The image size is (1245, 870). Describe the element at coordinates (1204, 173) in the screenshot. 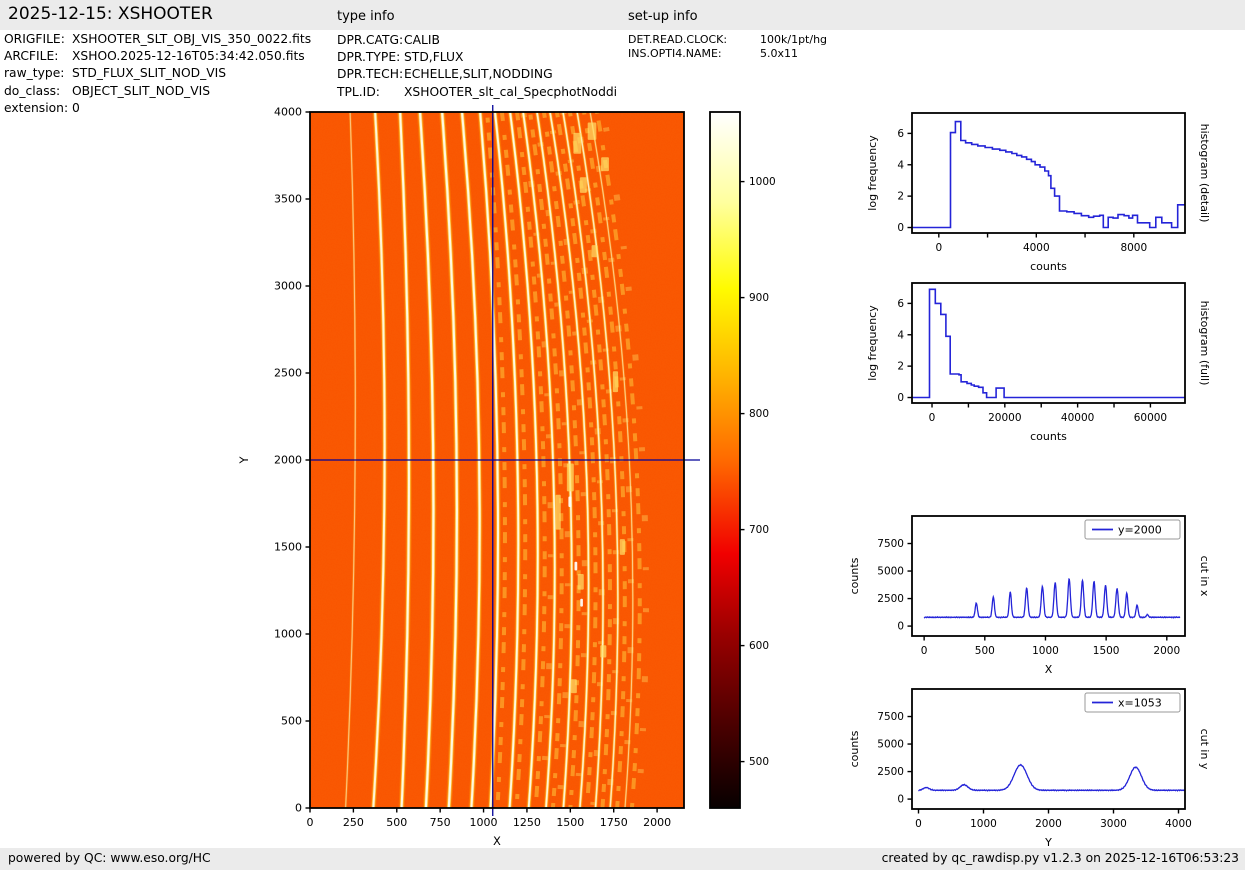

I see `right-axis-label: histogram (detail)` at that location.